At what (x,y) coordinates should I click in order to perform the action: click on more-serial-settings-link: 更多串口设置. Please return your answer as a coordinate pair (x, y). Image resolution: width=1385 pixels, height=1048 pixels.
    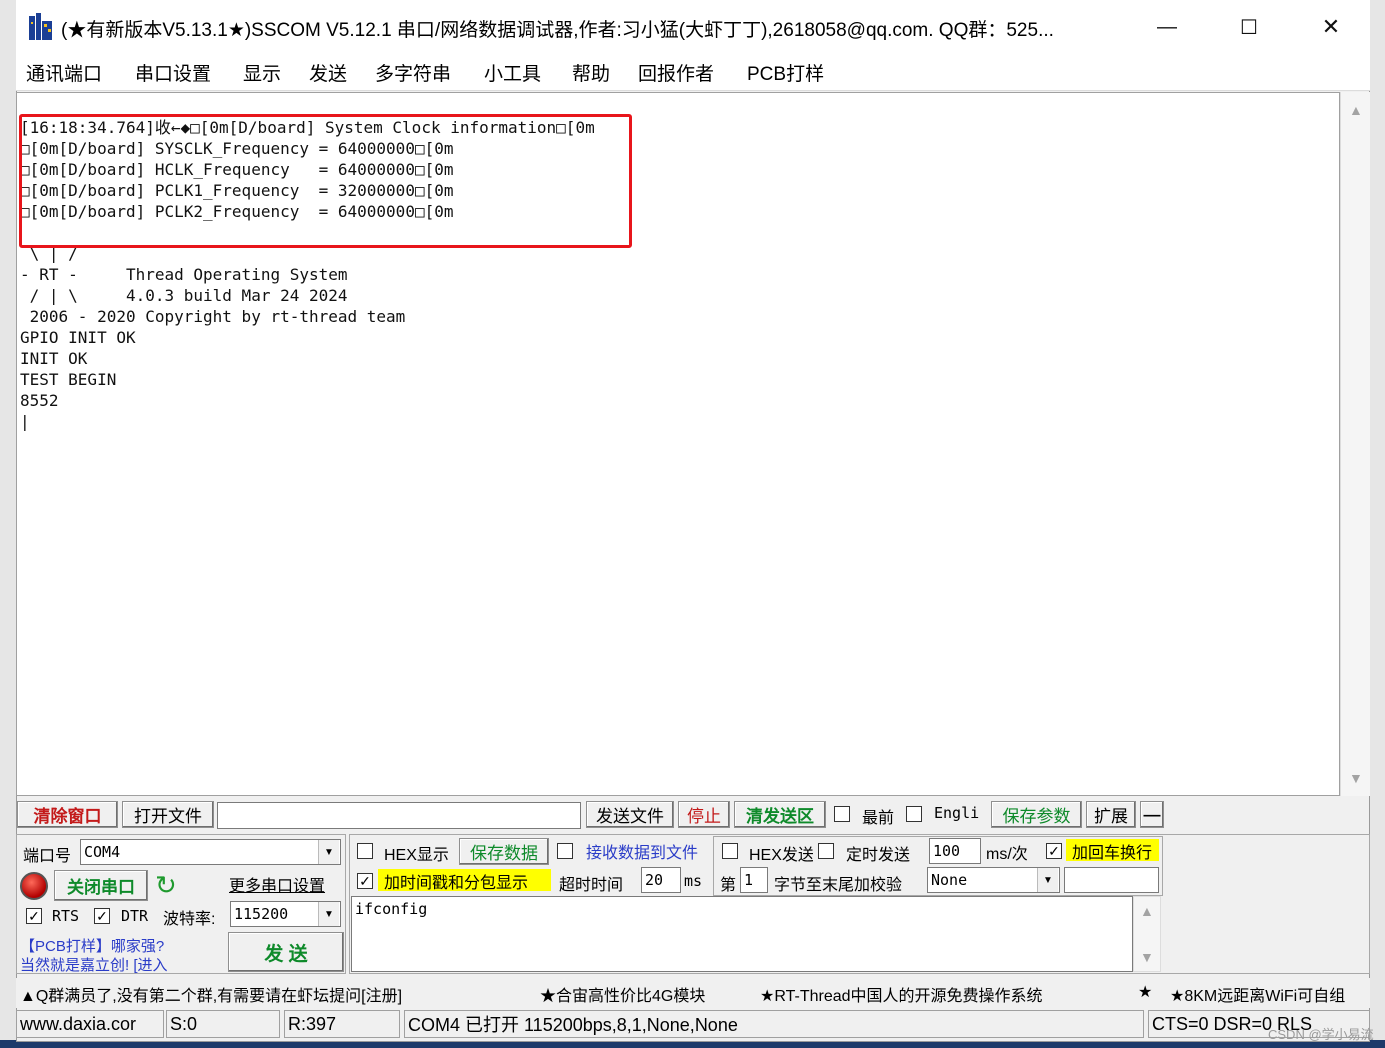
    Looking at the image, I should click on (277, 884).